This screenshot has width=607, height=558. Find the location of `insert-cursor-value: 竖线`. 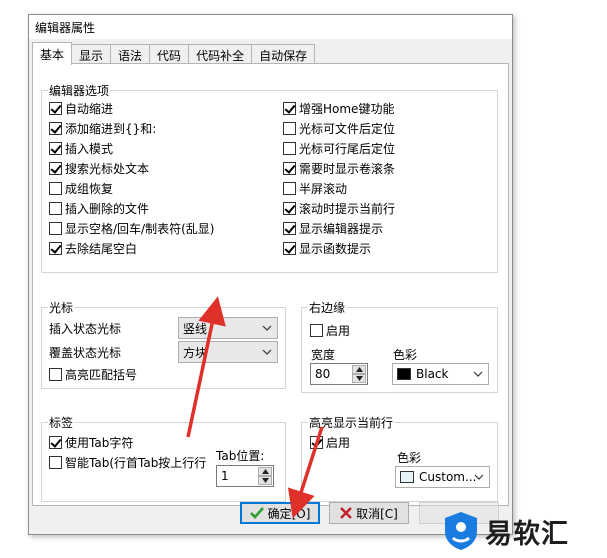

insert-cursor-value: 竖线 is located at coordinates (195, 328).